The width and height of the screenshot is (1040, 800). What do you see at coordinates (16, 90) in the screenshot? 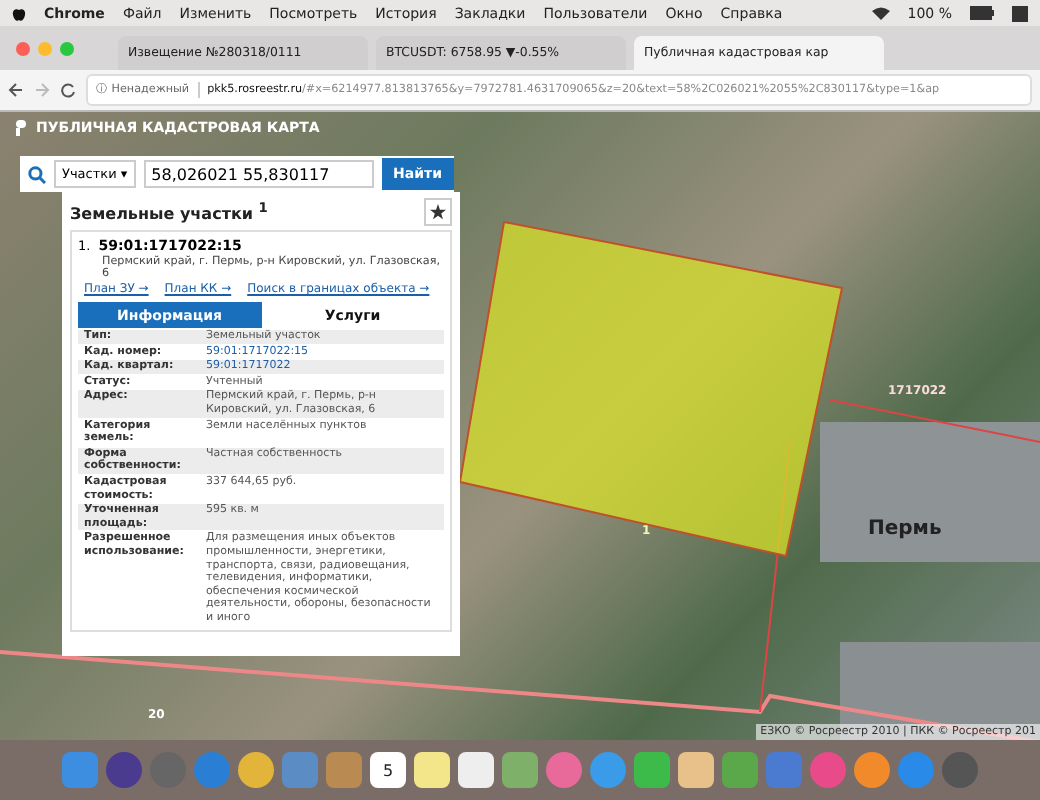
I see `back-icon` at bounding box center [16, 90].